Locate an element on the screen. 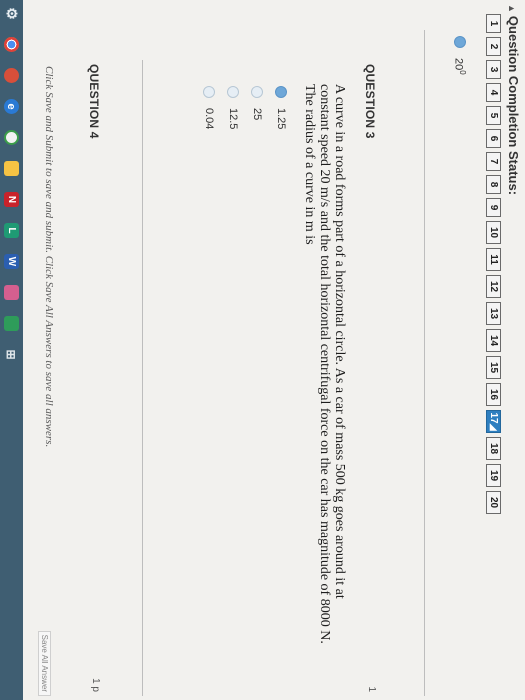 The height and width of the screenshot is (700, 525). question-nav-3: 3 is located at coordinates (493, 69).